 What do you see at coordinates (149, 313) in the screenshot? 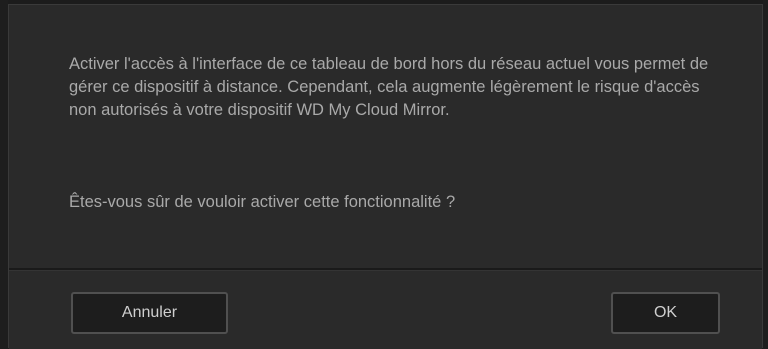
I see `cancel-button: Annuler` at bounding box center [149, 313].